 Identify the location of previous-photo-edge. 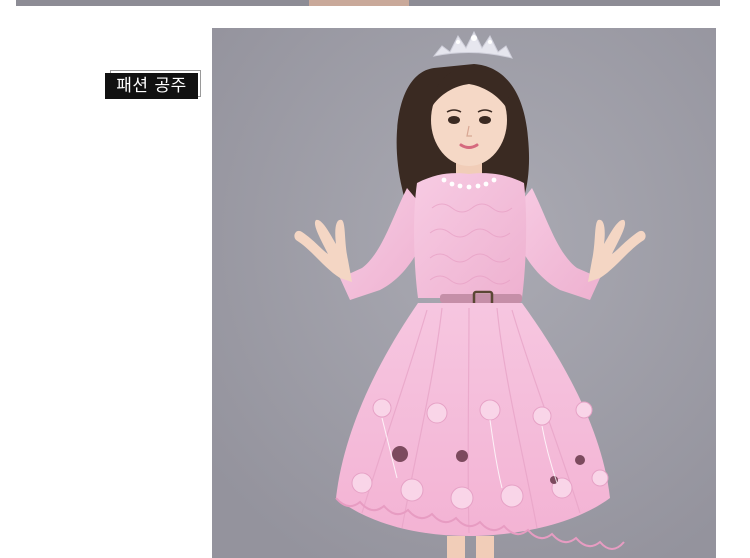
(368, 3).